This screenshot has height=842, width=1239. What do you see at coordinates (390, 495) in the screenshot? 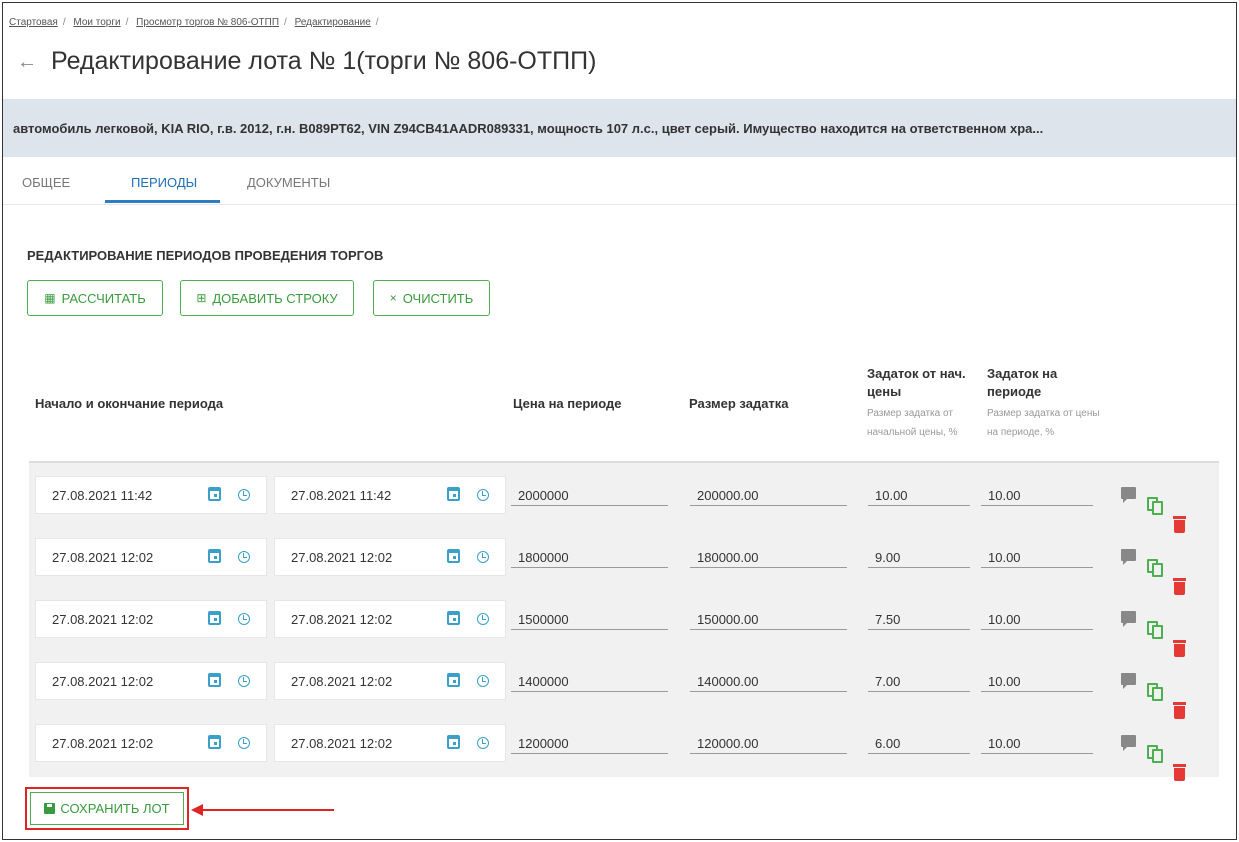
I see `period-end-field: 27.08.2021 11:42` at bounding box center [390, 495].